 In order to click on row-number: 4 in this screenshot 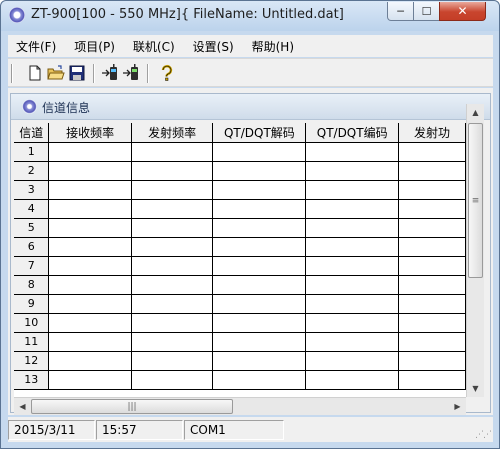, I will do `click(32, 209)`.